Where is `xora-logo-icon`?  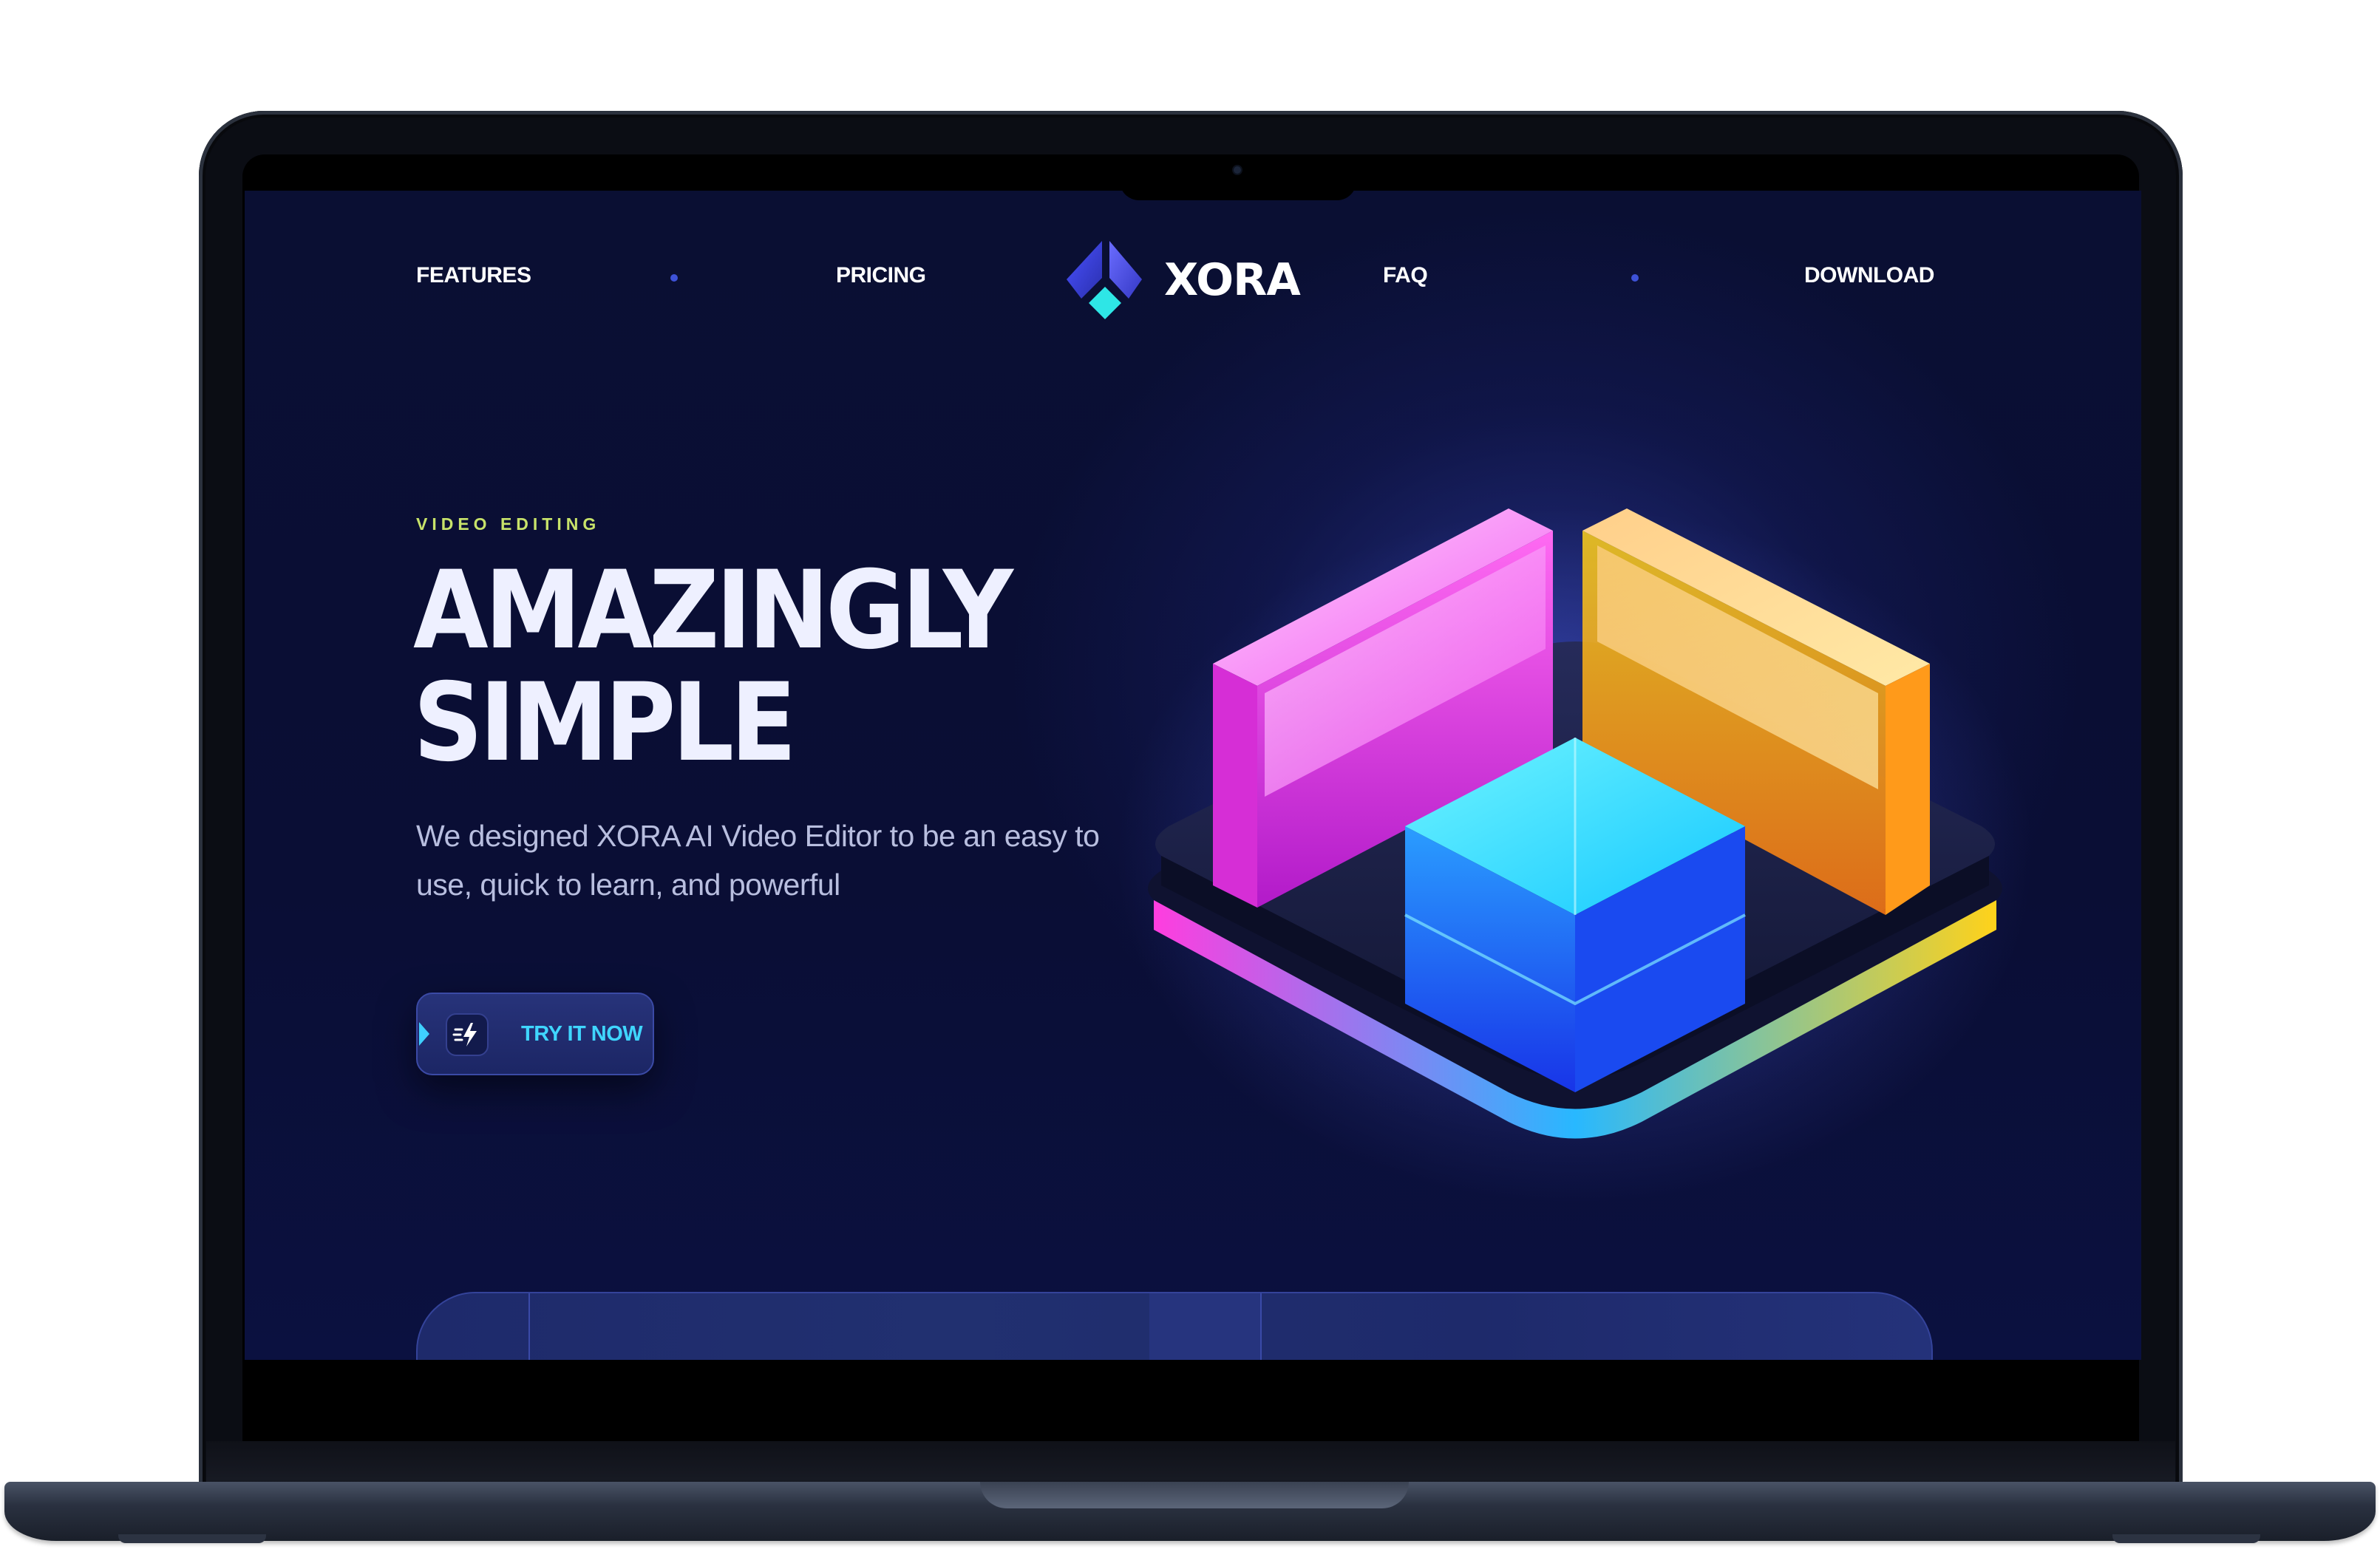 xora-logo-icon is located at coordinates (1104, 280).